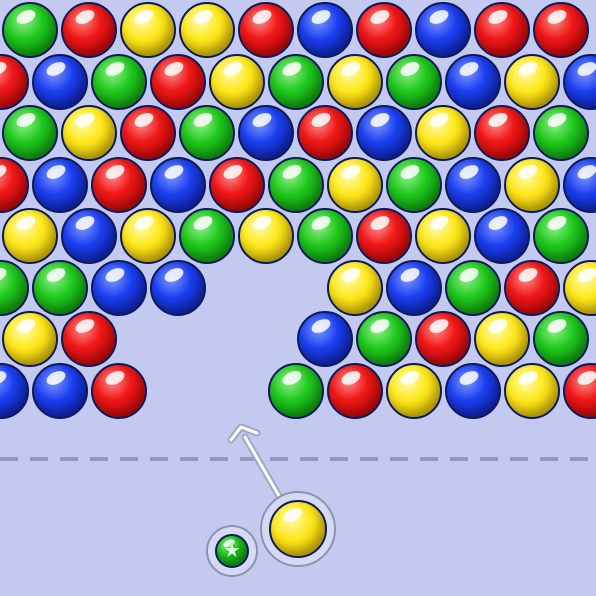  Describe the element at coordinates (298, 459) in the screenshot. I see `deadline-line` at that location.